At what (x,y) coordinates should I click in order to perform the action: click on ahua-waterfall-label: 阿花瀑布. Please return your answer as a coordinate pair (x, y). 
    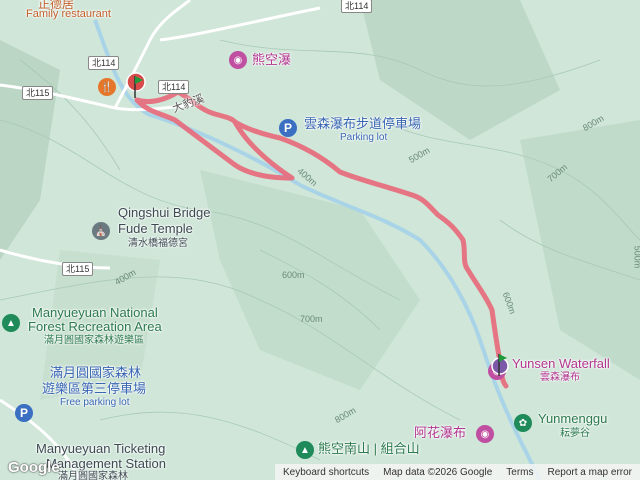
    Looking at the image, I should click on (440, 432).